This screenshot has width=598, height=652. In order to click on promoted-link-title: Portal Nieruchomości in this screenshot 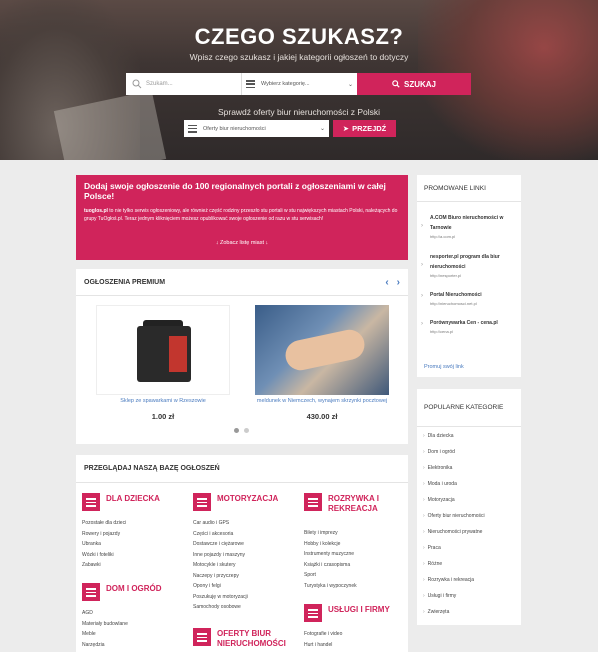, I will do `click(471, 295)`.